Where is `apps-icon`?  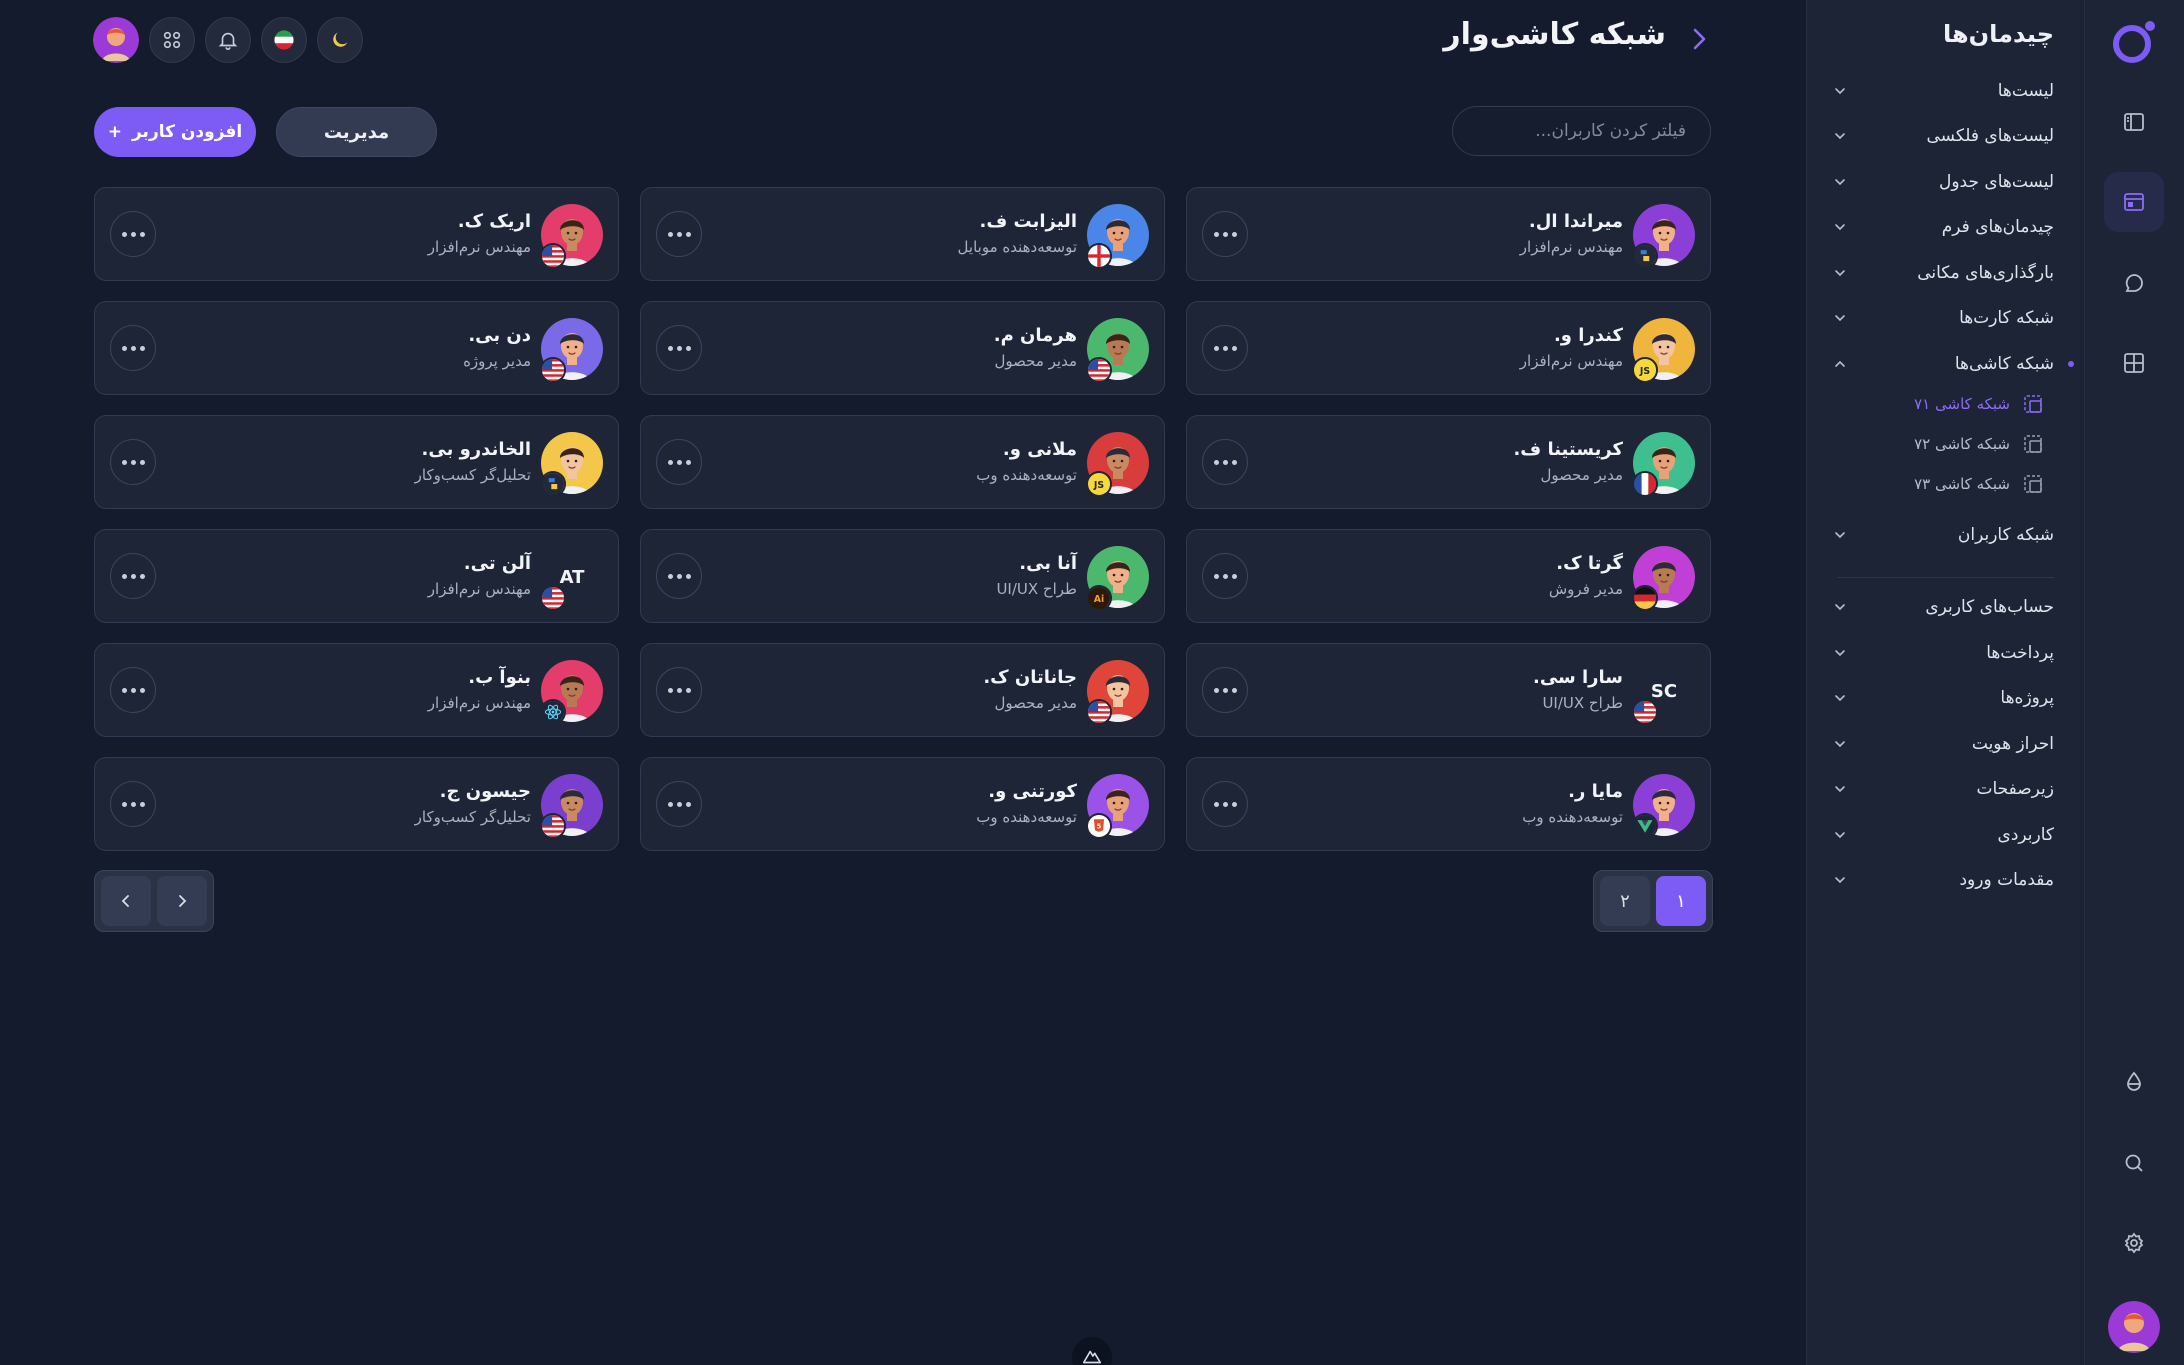
apps-icon is located at coordinates (172, 40).